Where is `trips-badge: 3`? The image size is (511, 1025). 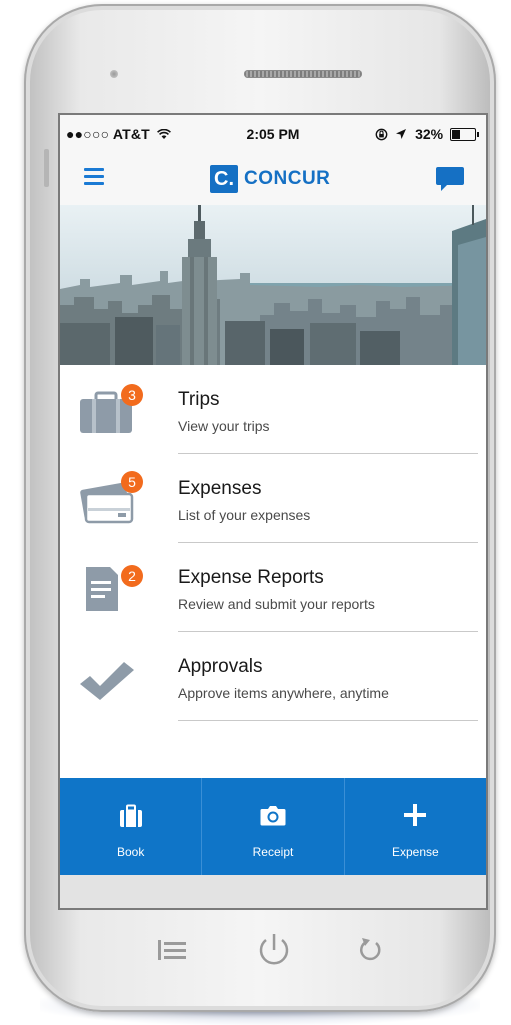 trips-badge: 3 is located at coordinates (132, 395).